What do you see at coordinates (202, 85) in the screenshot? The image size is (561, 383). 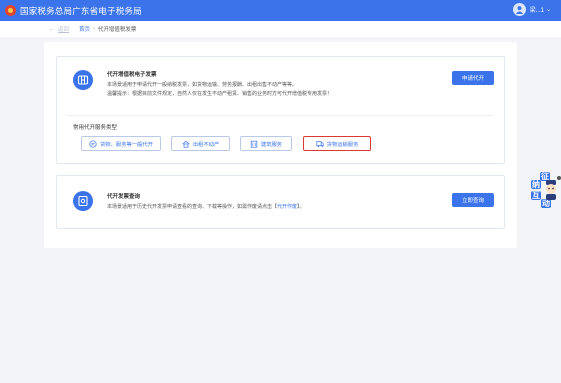 I see `card-description: 本场景适用于申请代开一般纳税发票，如货物运输、劳务报酬、出租出售不动产等等。` at bounding box center [202, 85].